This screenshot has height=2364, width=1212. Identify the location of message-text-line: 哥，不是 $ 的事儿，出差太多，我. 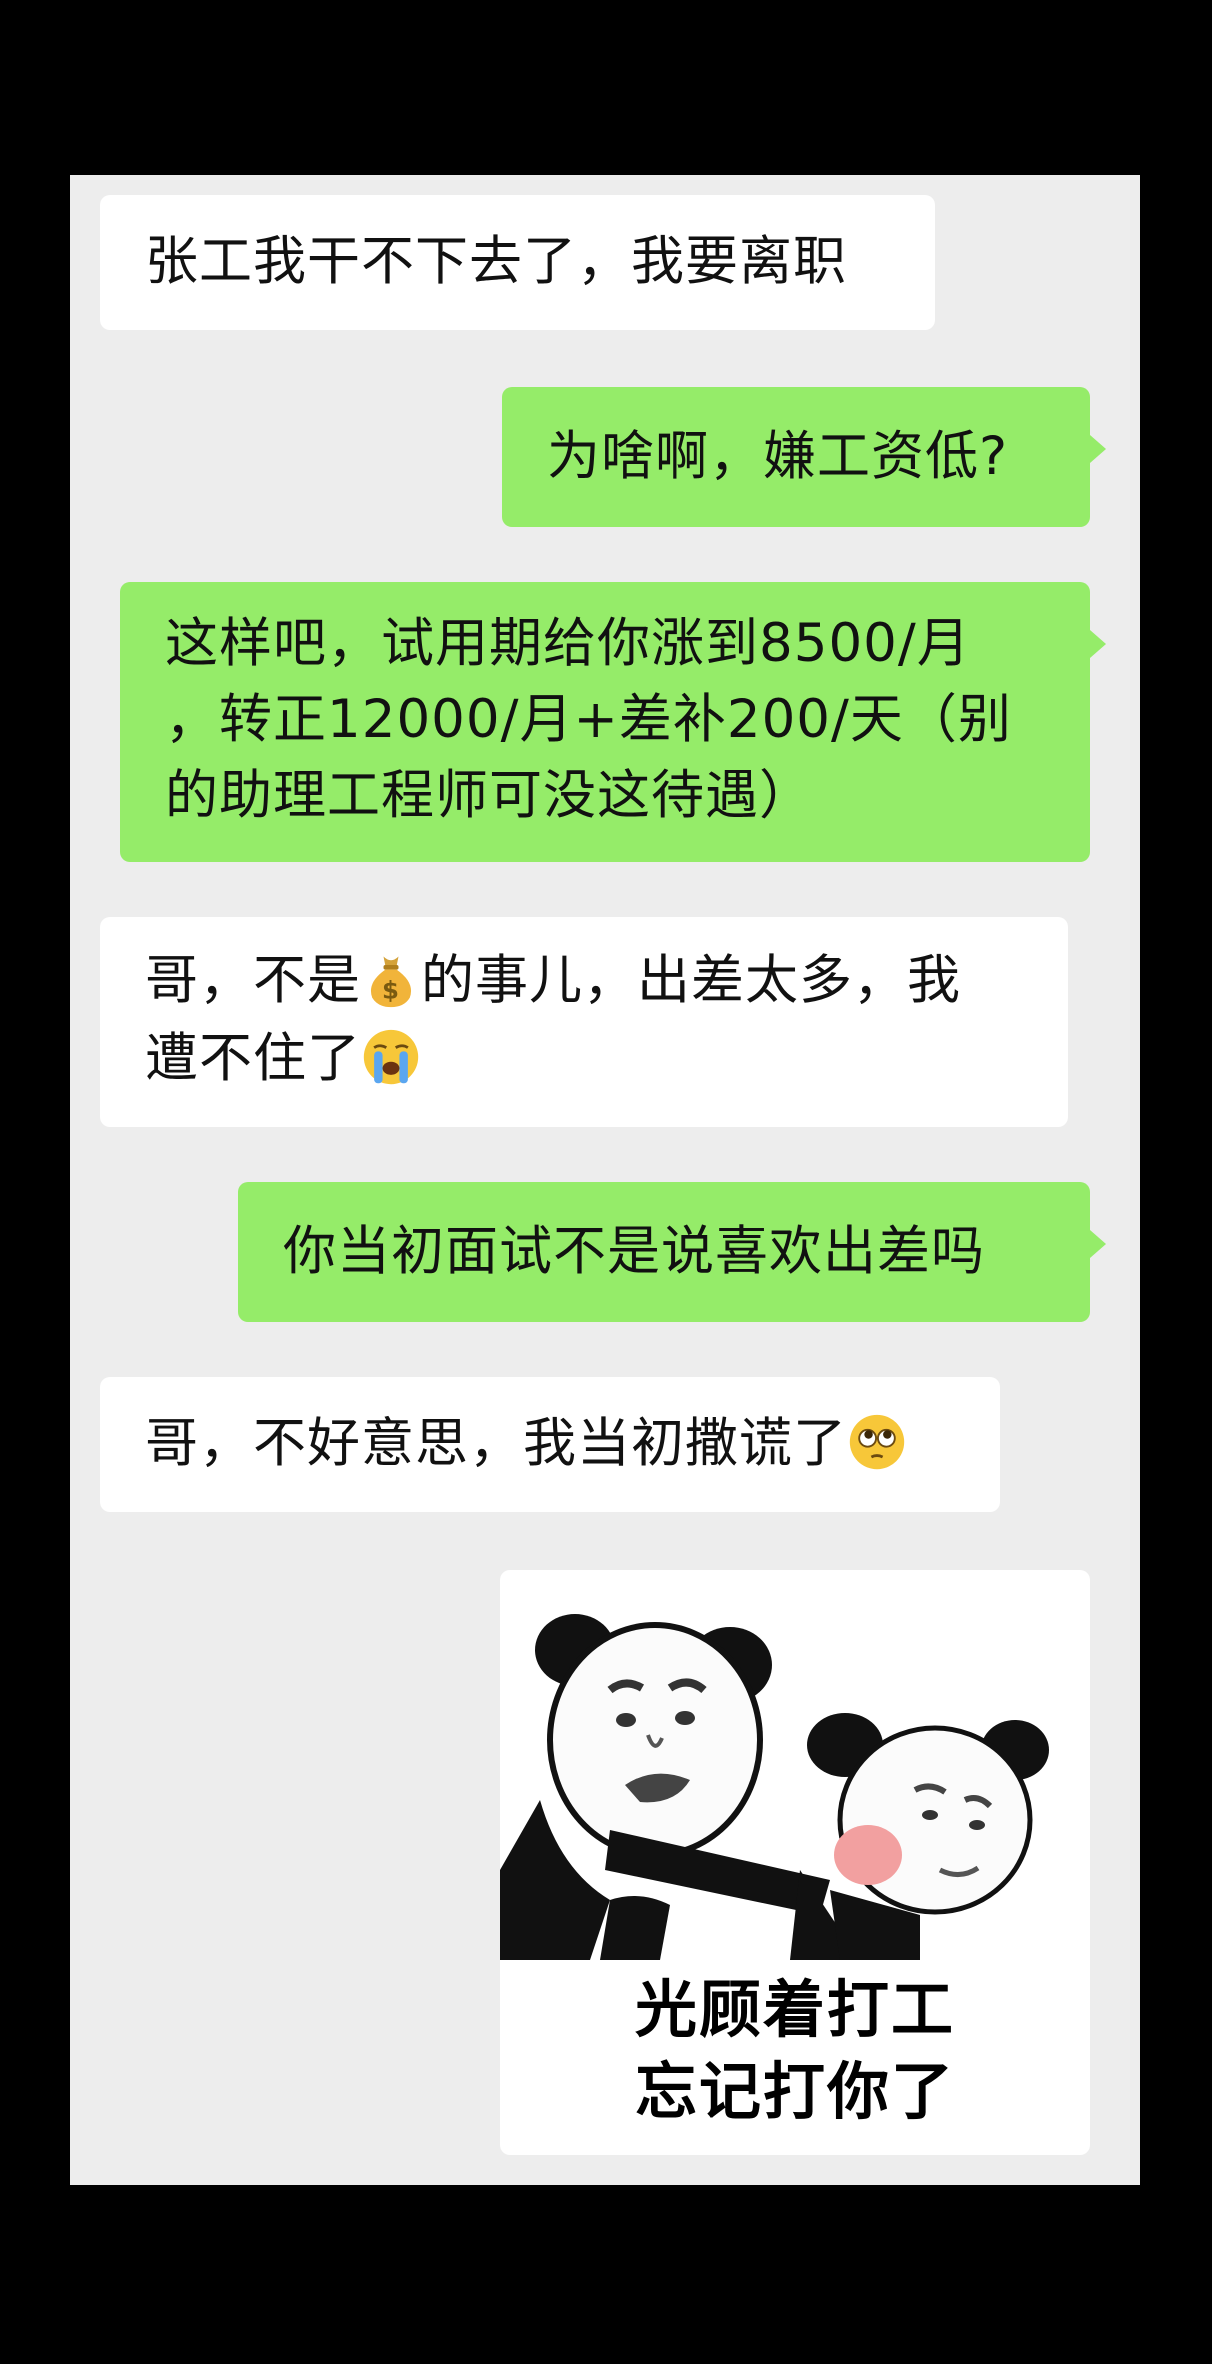
(584, 981).